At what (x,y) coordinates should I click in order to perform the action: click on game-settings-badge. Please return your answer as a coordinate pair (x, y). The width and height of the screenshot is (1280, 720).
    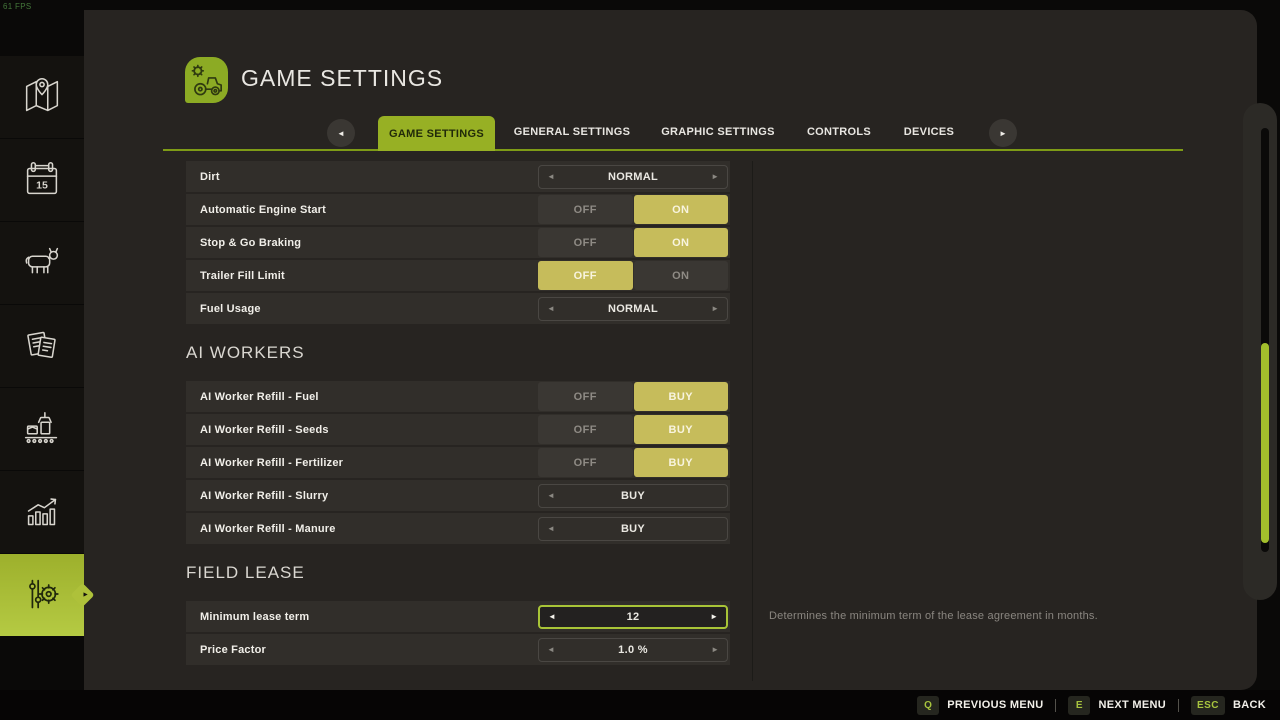
    Looking at the image, I should click on (206, 80).